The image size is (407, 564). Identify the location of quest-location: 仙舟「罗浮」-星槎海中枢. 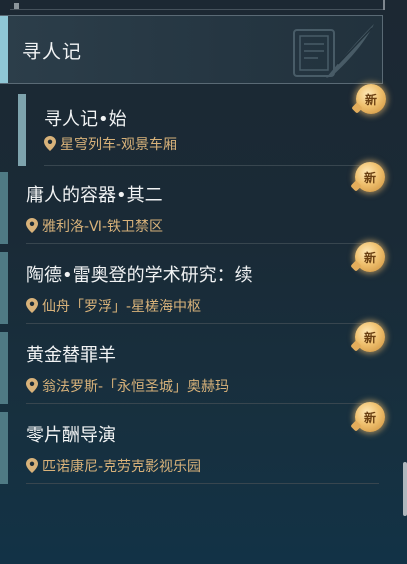
(113, 306).